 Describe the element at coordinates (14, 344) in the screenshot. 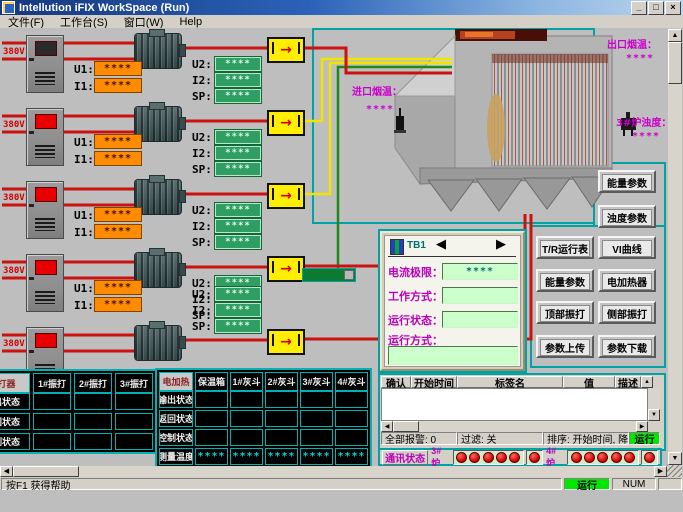

I see `voltage-label: 380V` at that location.